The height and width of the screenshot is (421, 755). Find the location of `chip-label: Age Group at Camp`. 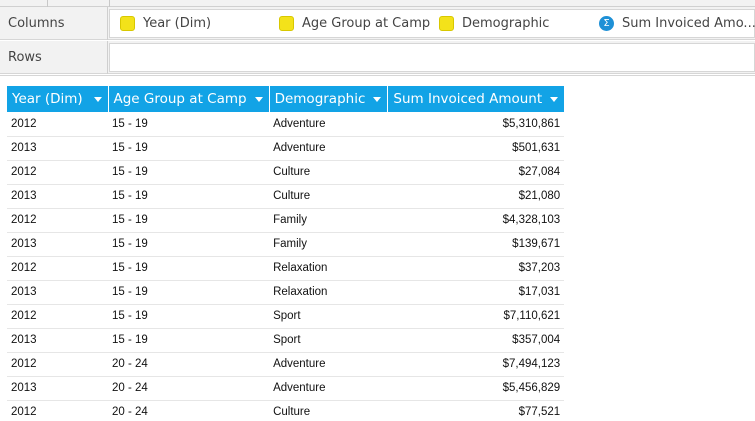

chip-label: Age Group at Camp is located at coordinates (366, 23).